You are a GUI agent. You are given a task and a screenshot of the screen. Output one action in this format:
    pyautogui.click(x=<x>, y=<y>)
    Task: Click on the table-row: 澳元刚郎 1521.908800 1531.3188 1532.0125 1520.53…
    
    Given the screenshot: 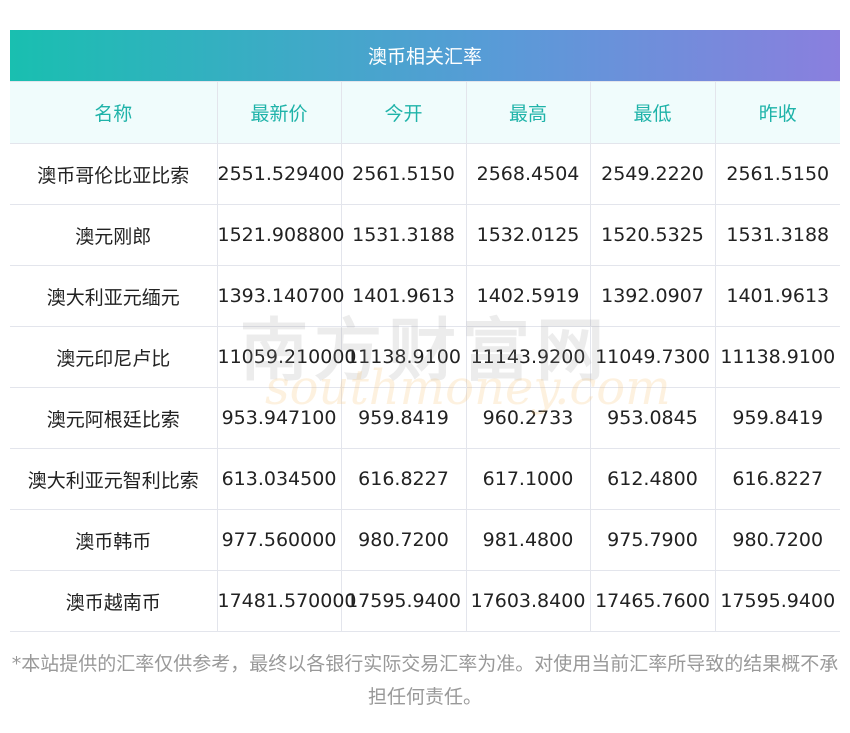 What is the action you would take?
    pyautogui.click(x=425, y=235)
    